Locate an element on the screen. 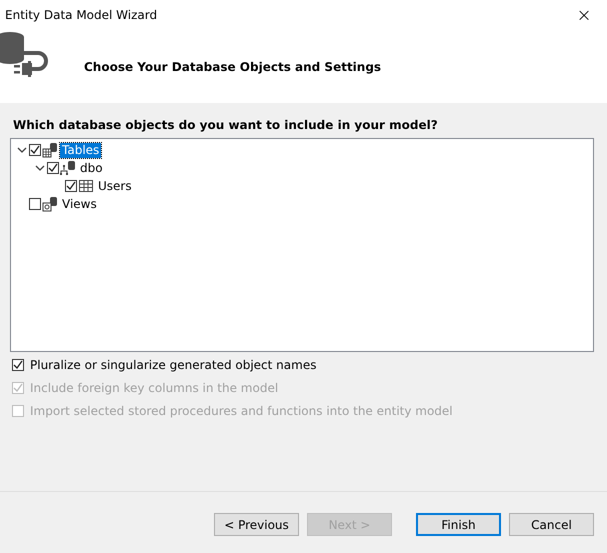 The image size is (607, 553). wizard-button: Finish is located at coordinates (458, 524).